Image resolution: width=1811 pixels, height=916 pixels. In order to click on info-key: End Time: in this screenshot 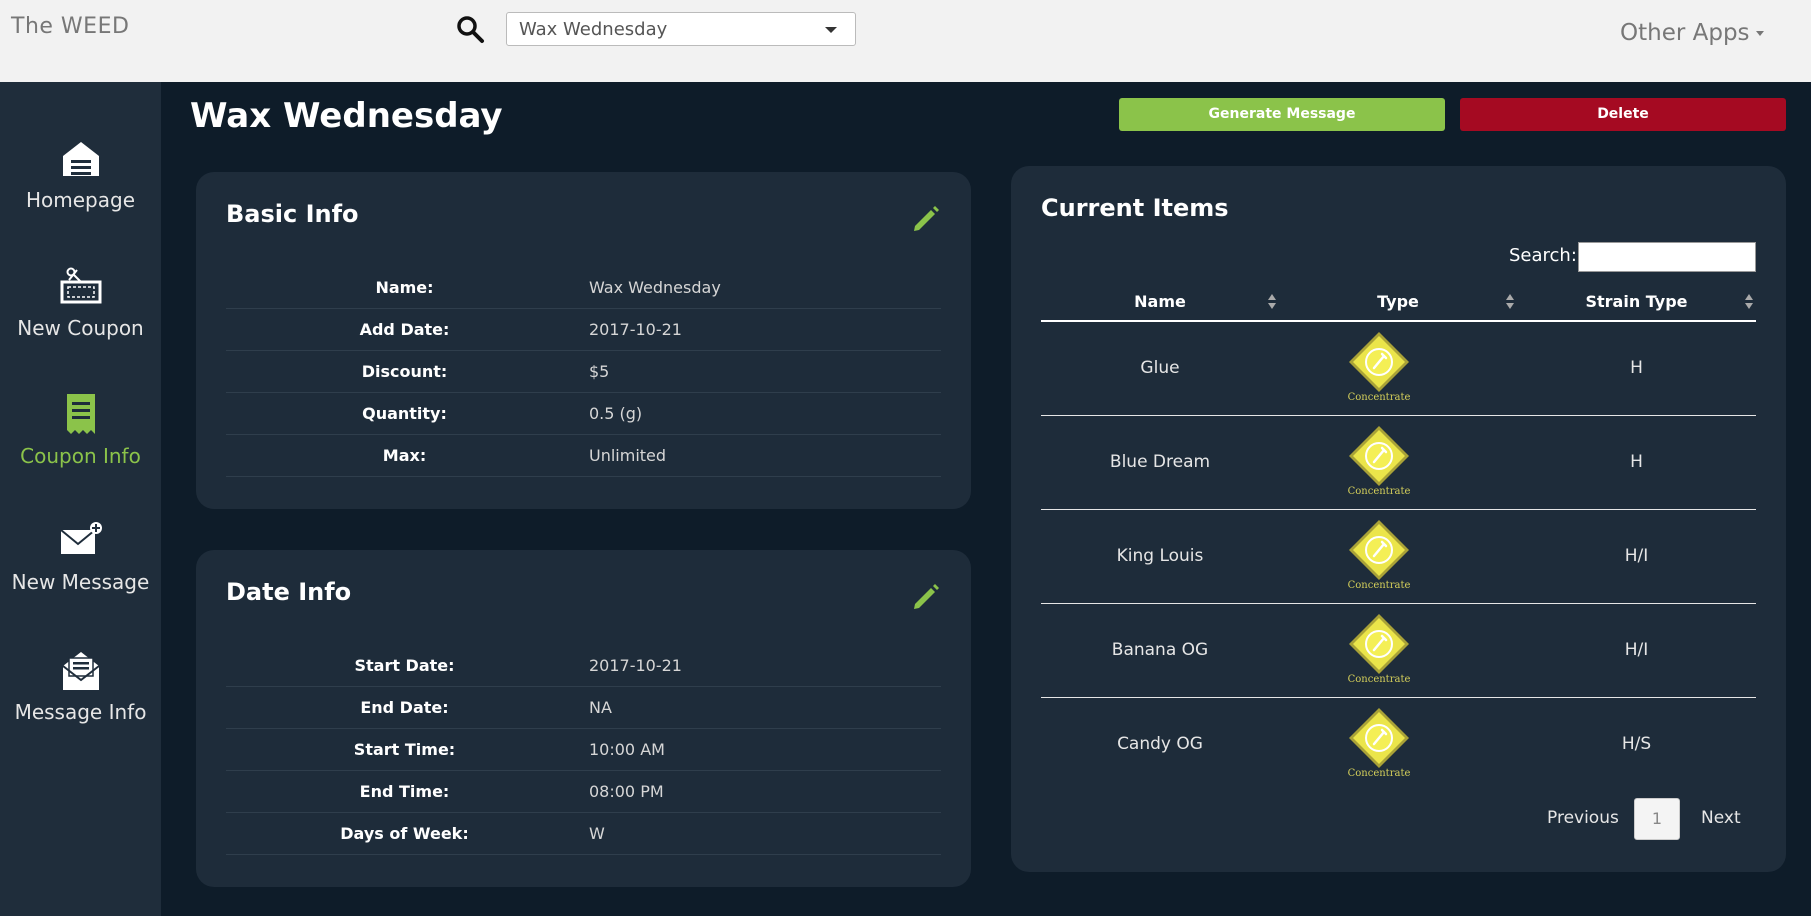, I will do `click(404, 791)`.